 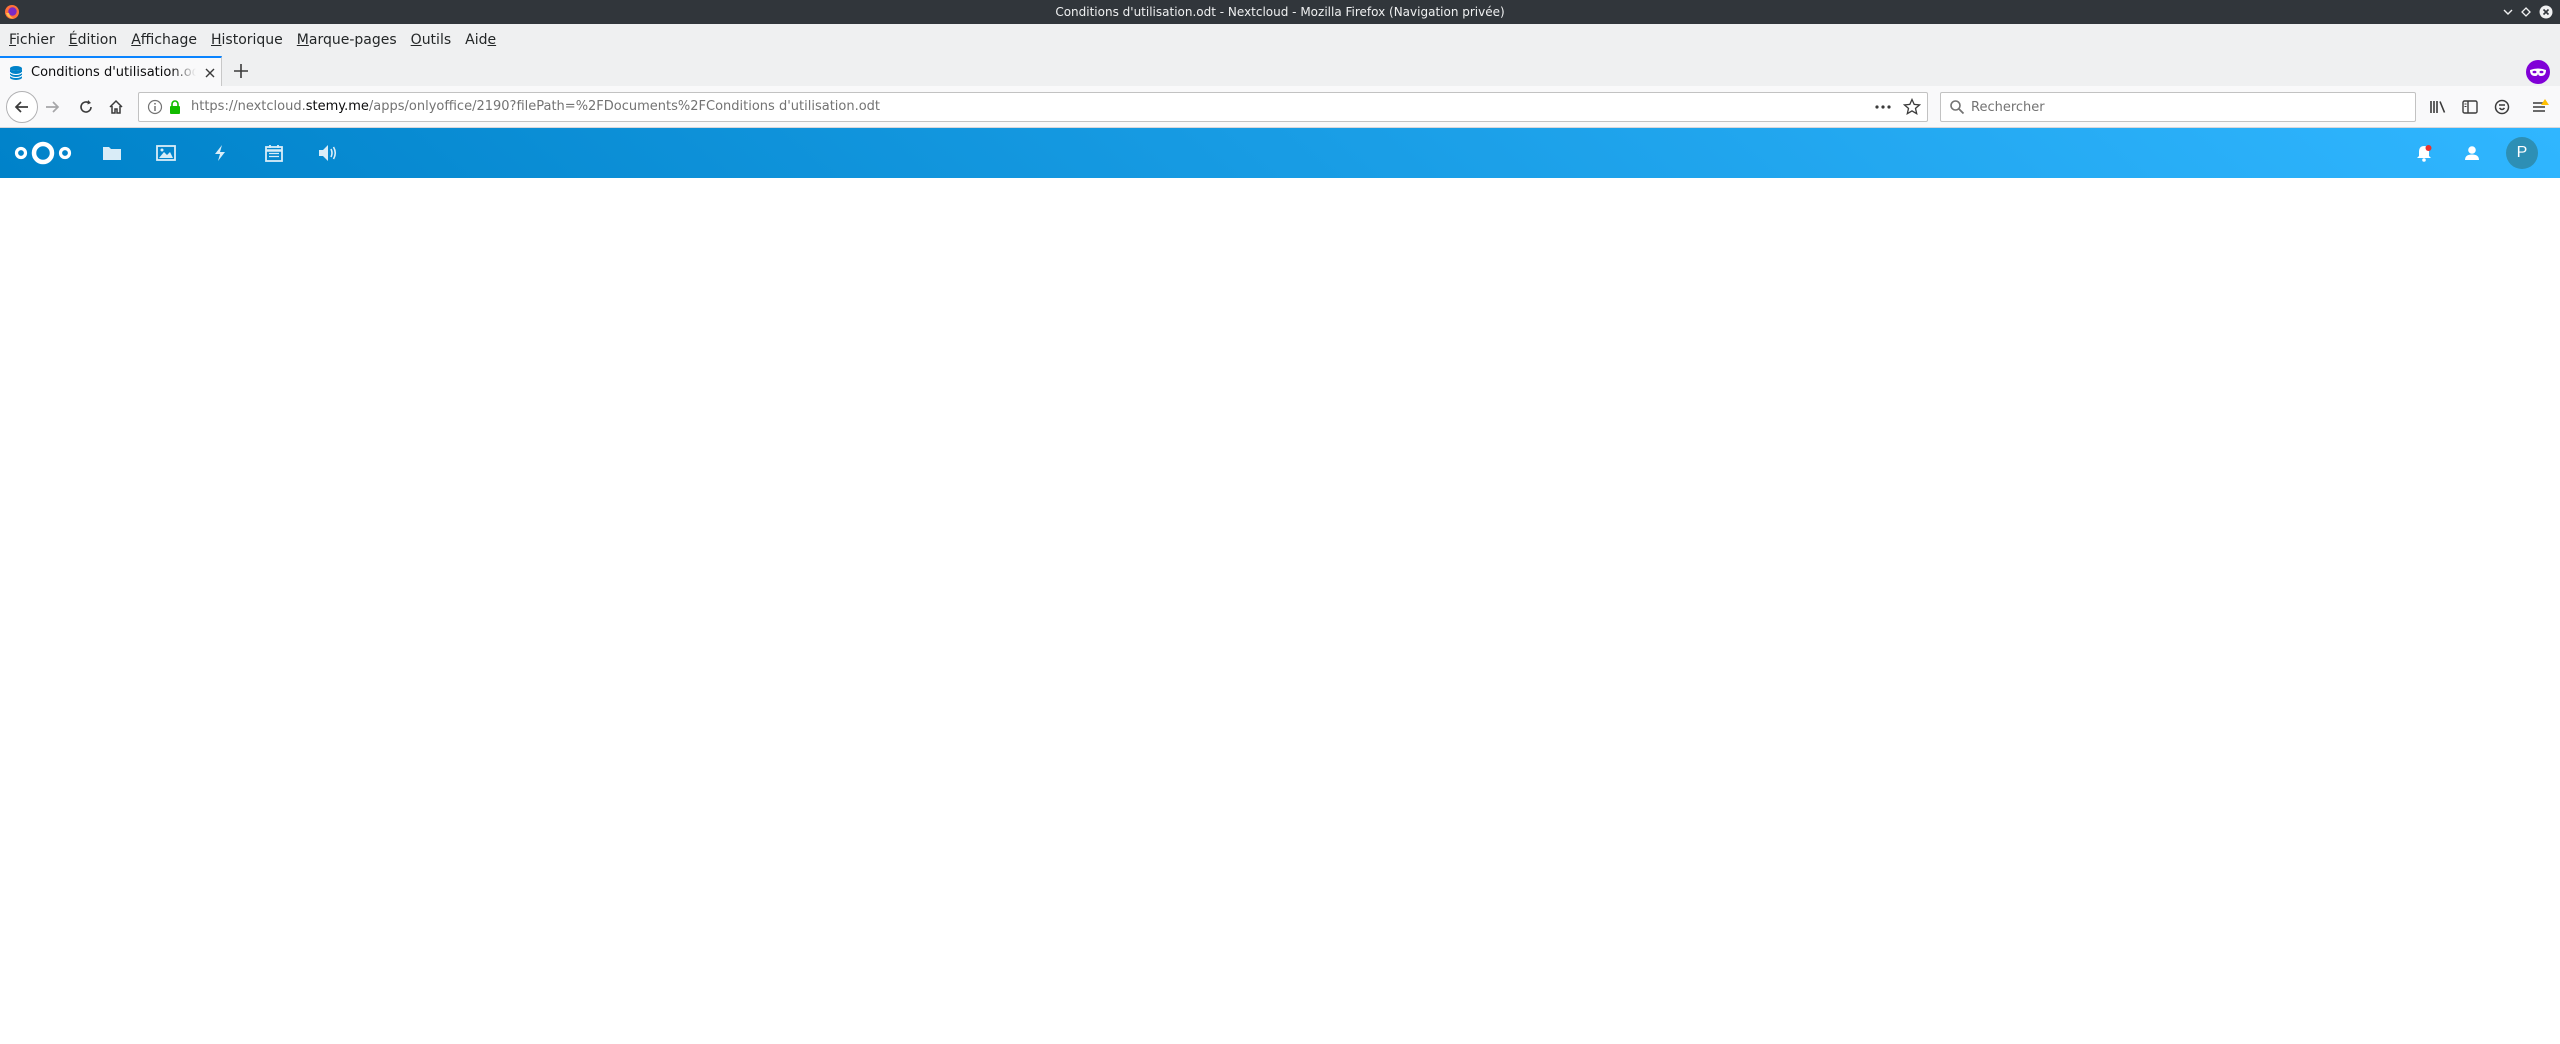 What do you see at coordinates (2502, 107) in the screenshot?
I see `tracking-protection-icon` at bounding box center [2502, 107].